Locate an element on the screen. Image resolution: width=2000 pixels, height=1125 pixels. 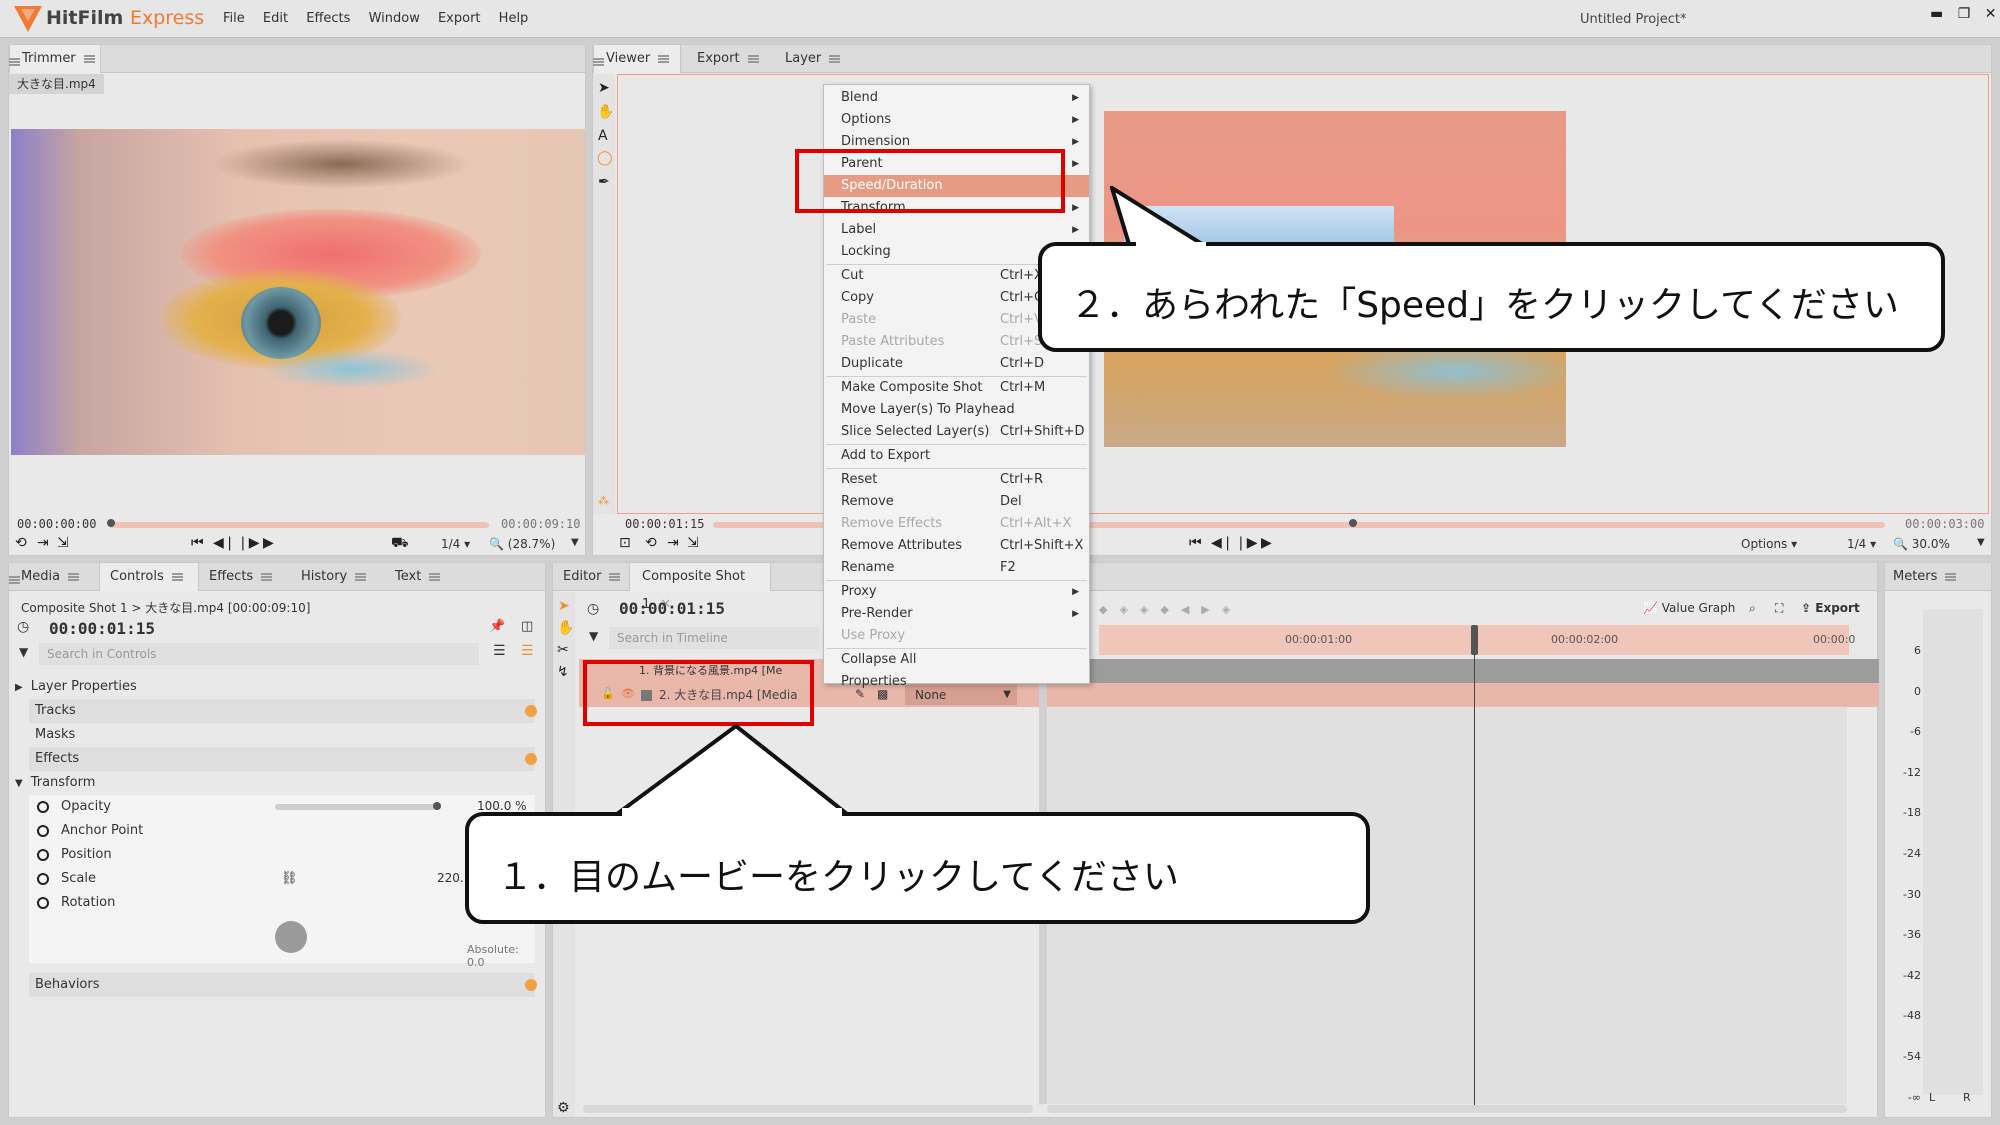
timeline-playhead-handle is located at coordinates (1474, 640).